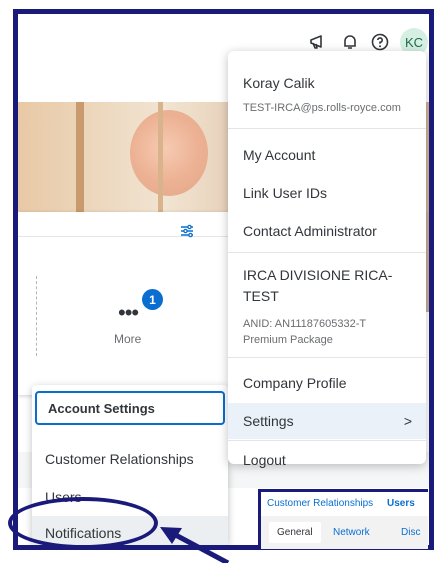  What do you see at coordinates (327, 193) in the screenshot?
I see `menu-item-link-user-ids: Link User IDs` at bounding box center [327, 193].